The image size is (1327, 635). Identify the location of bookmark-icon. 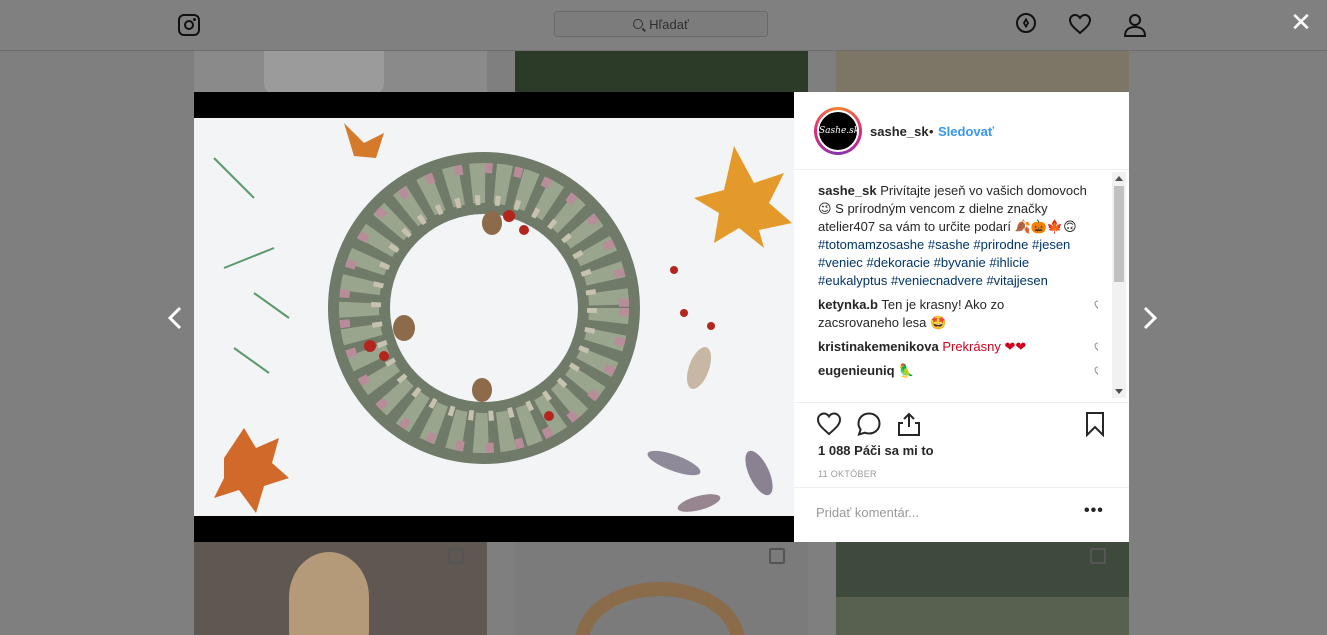
(1095, 424).